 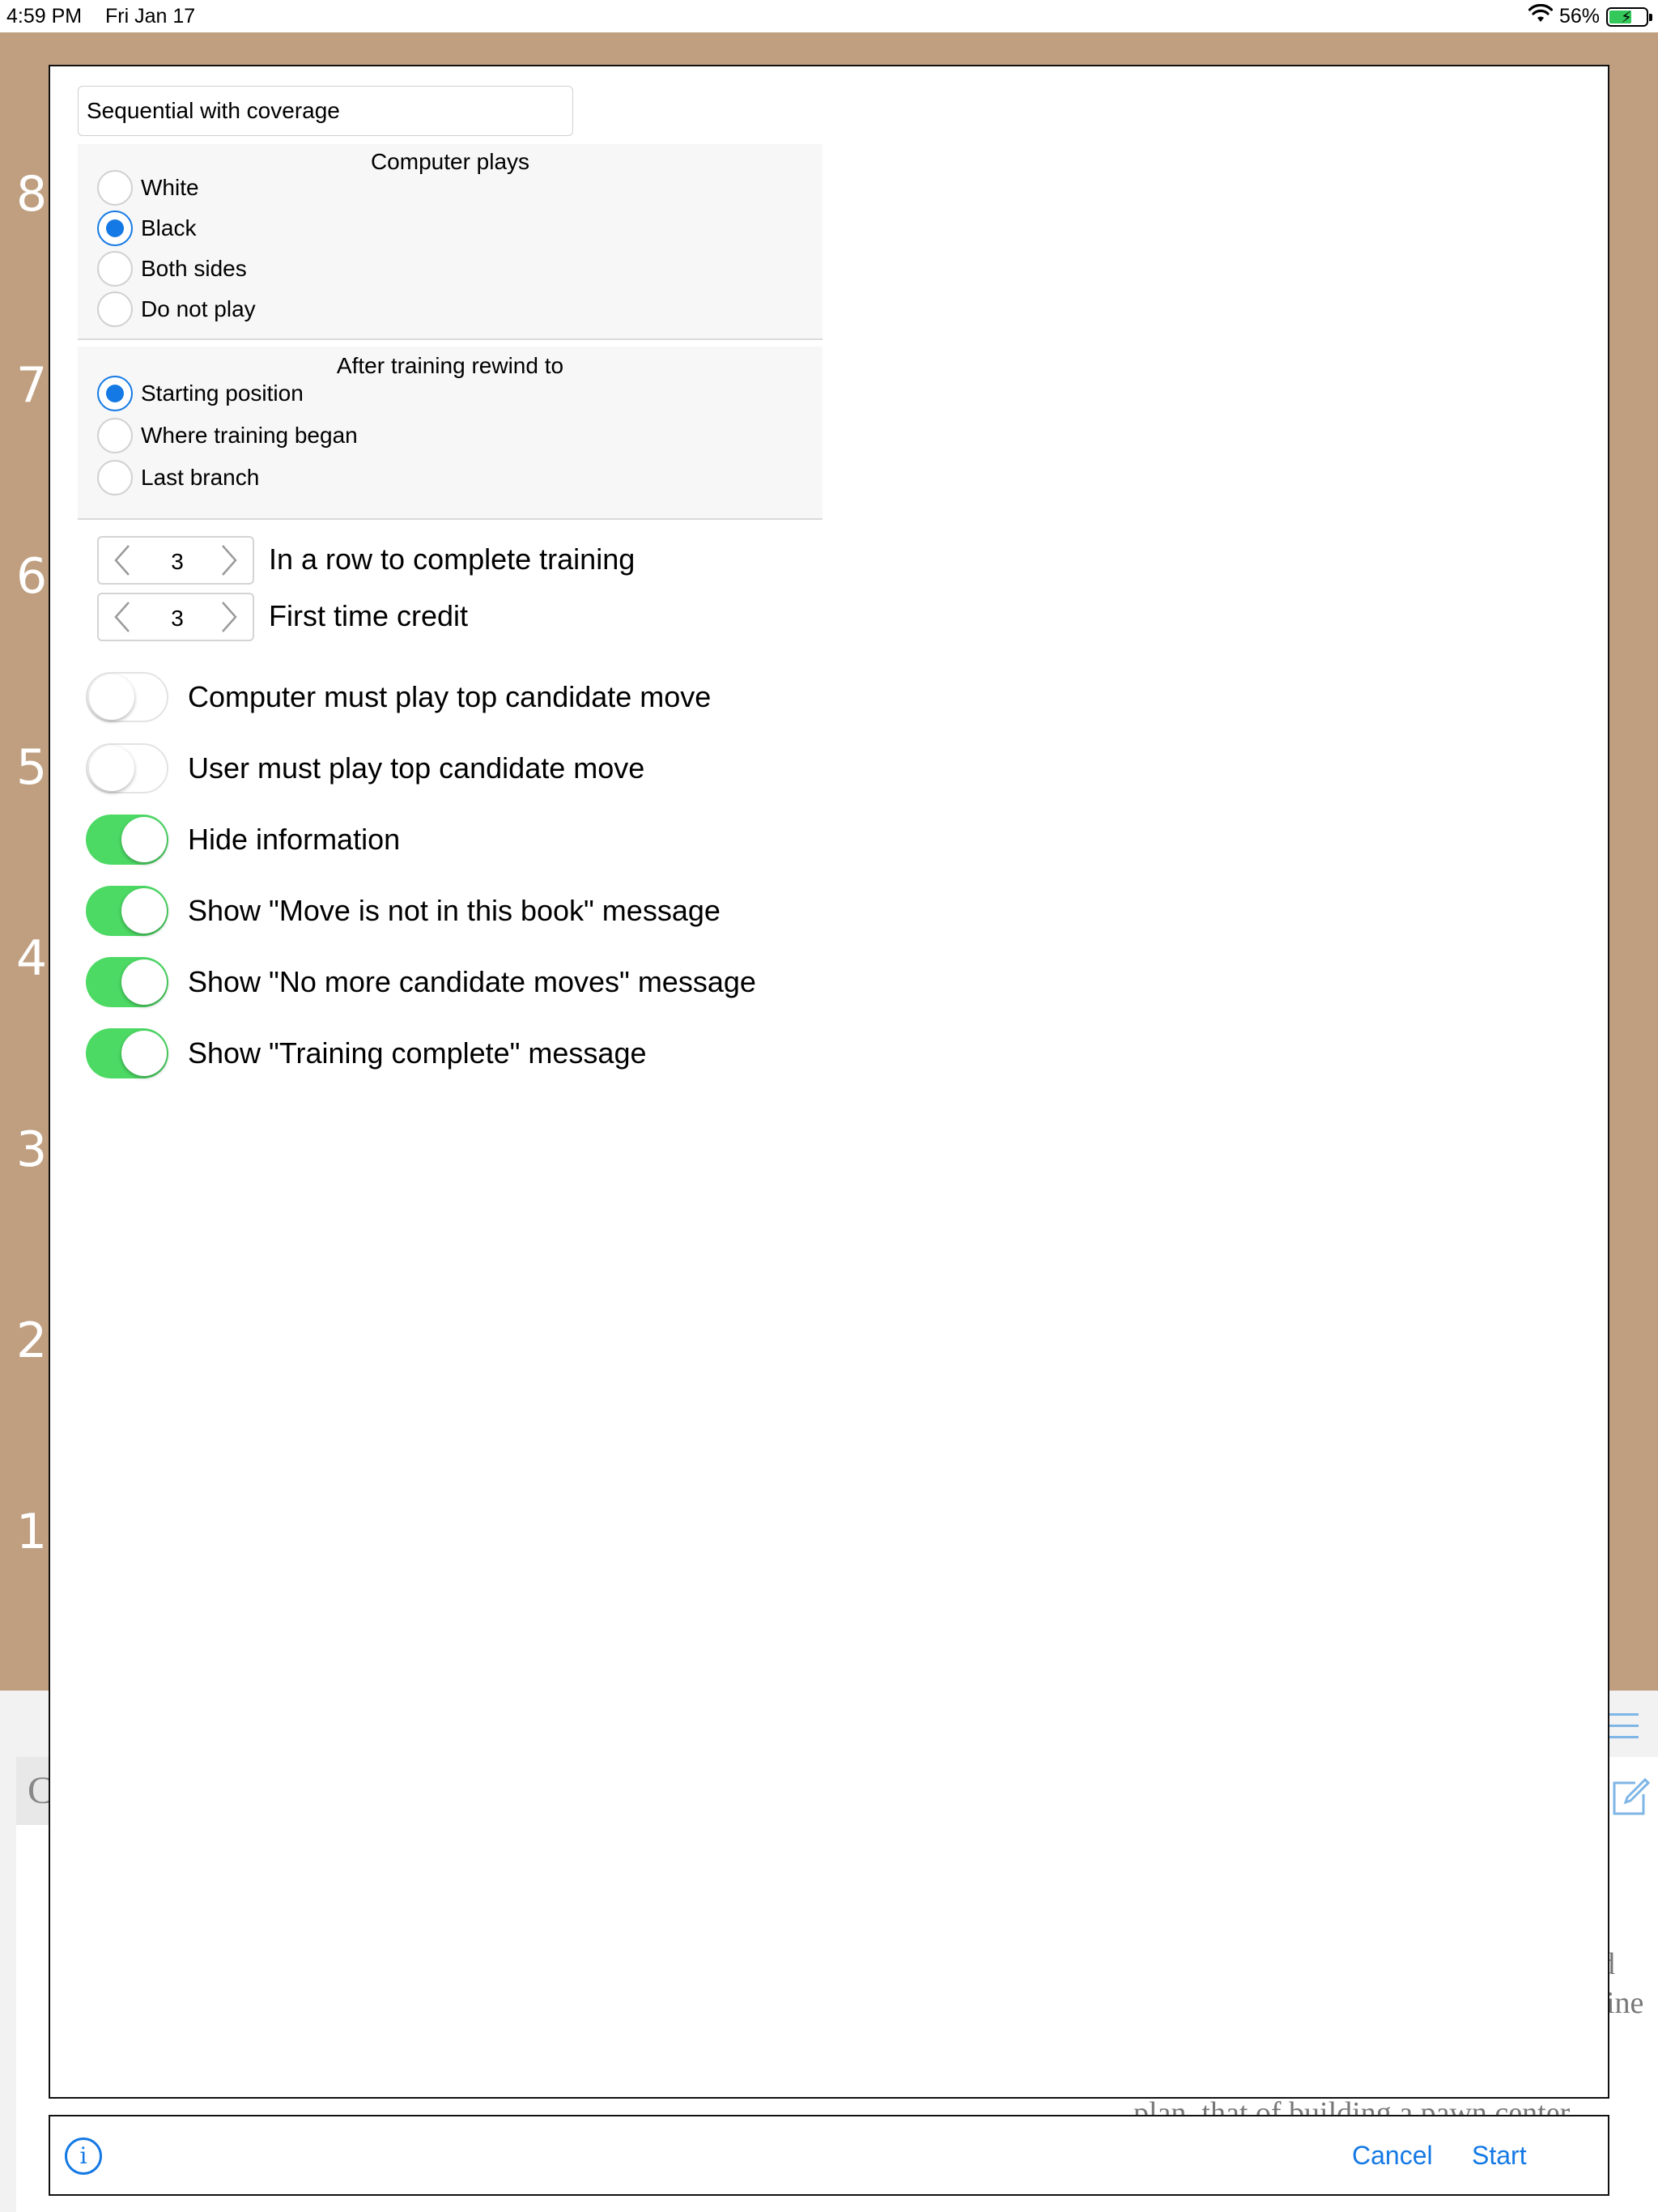 What do you see at coordinates (416, 768) in the screenshot?
I see `toggle-label: User must play top candidate move` at bounding box center [416, 768].